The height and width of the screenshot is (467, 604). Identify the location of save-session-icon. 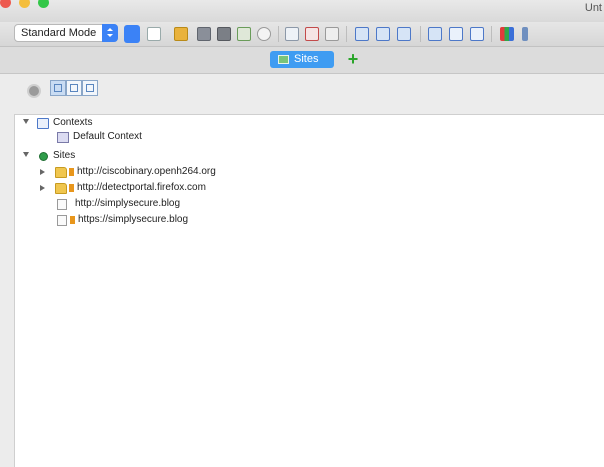
(204, 34).